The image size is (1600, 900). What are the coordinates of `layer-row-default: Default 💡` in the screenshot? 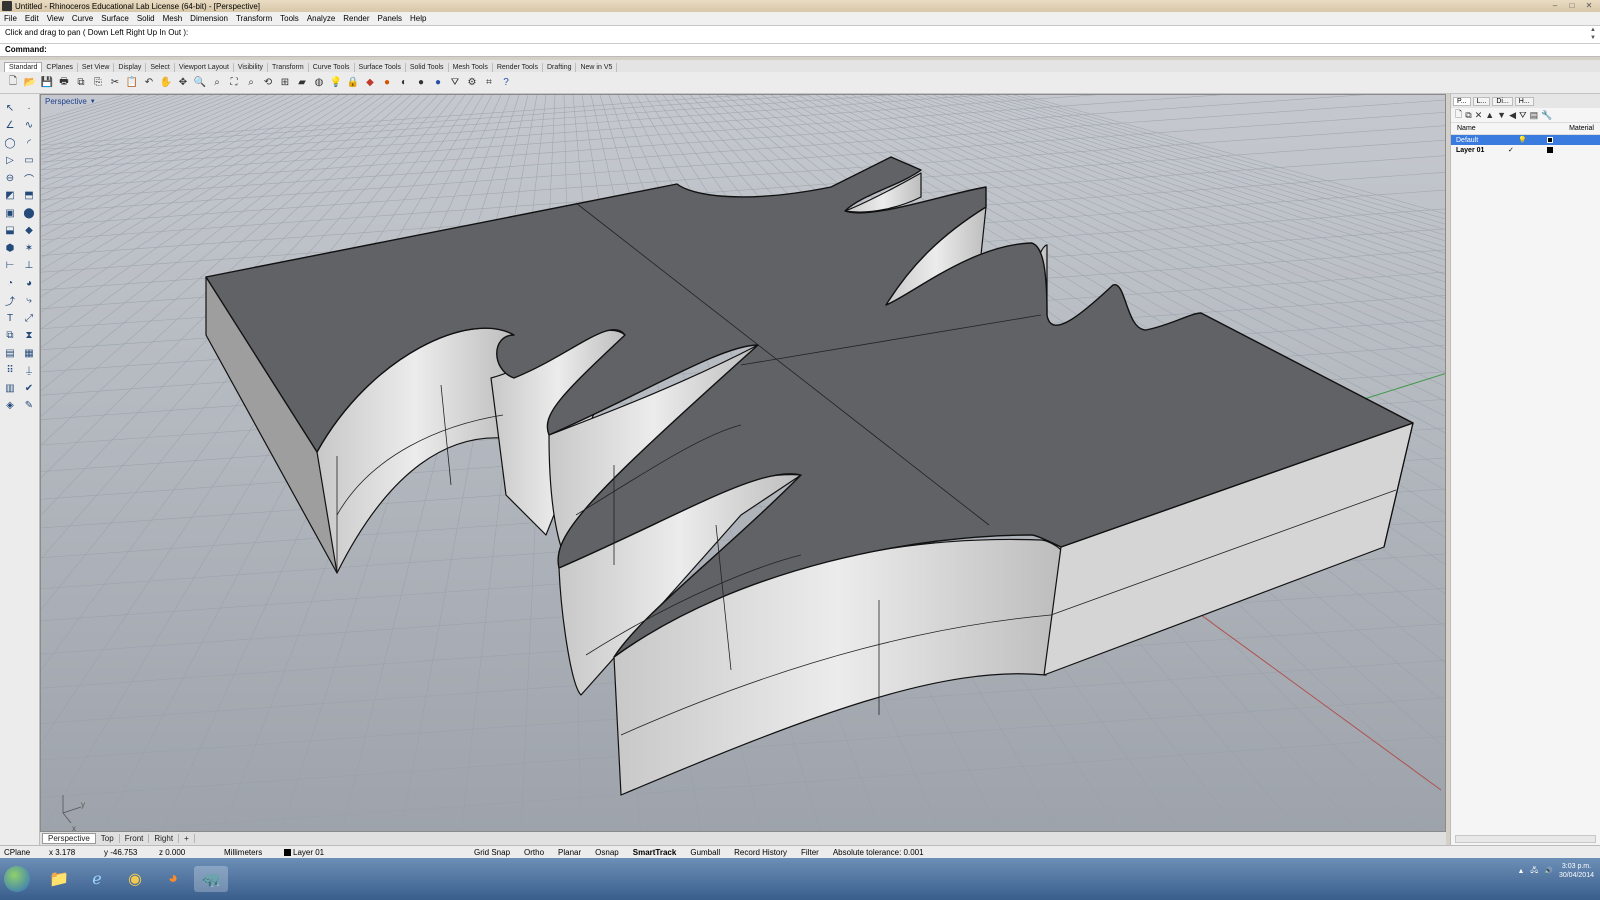 It's located at (1525, 140).